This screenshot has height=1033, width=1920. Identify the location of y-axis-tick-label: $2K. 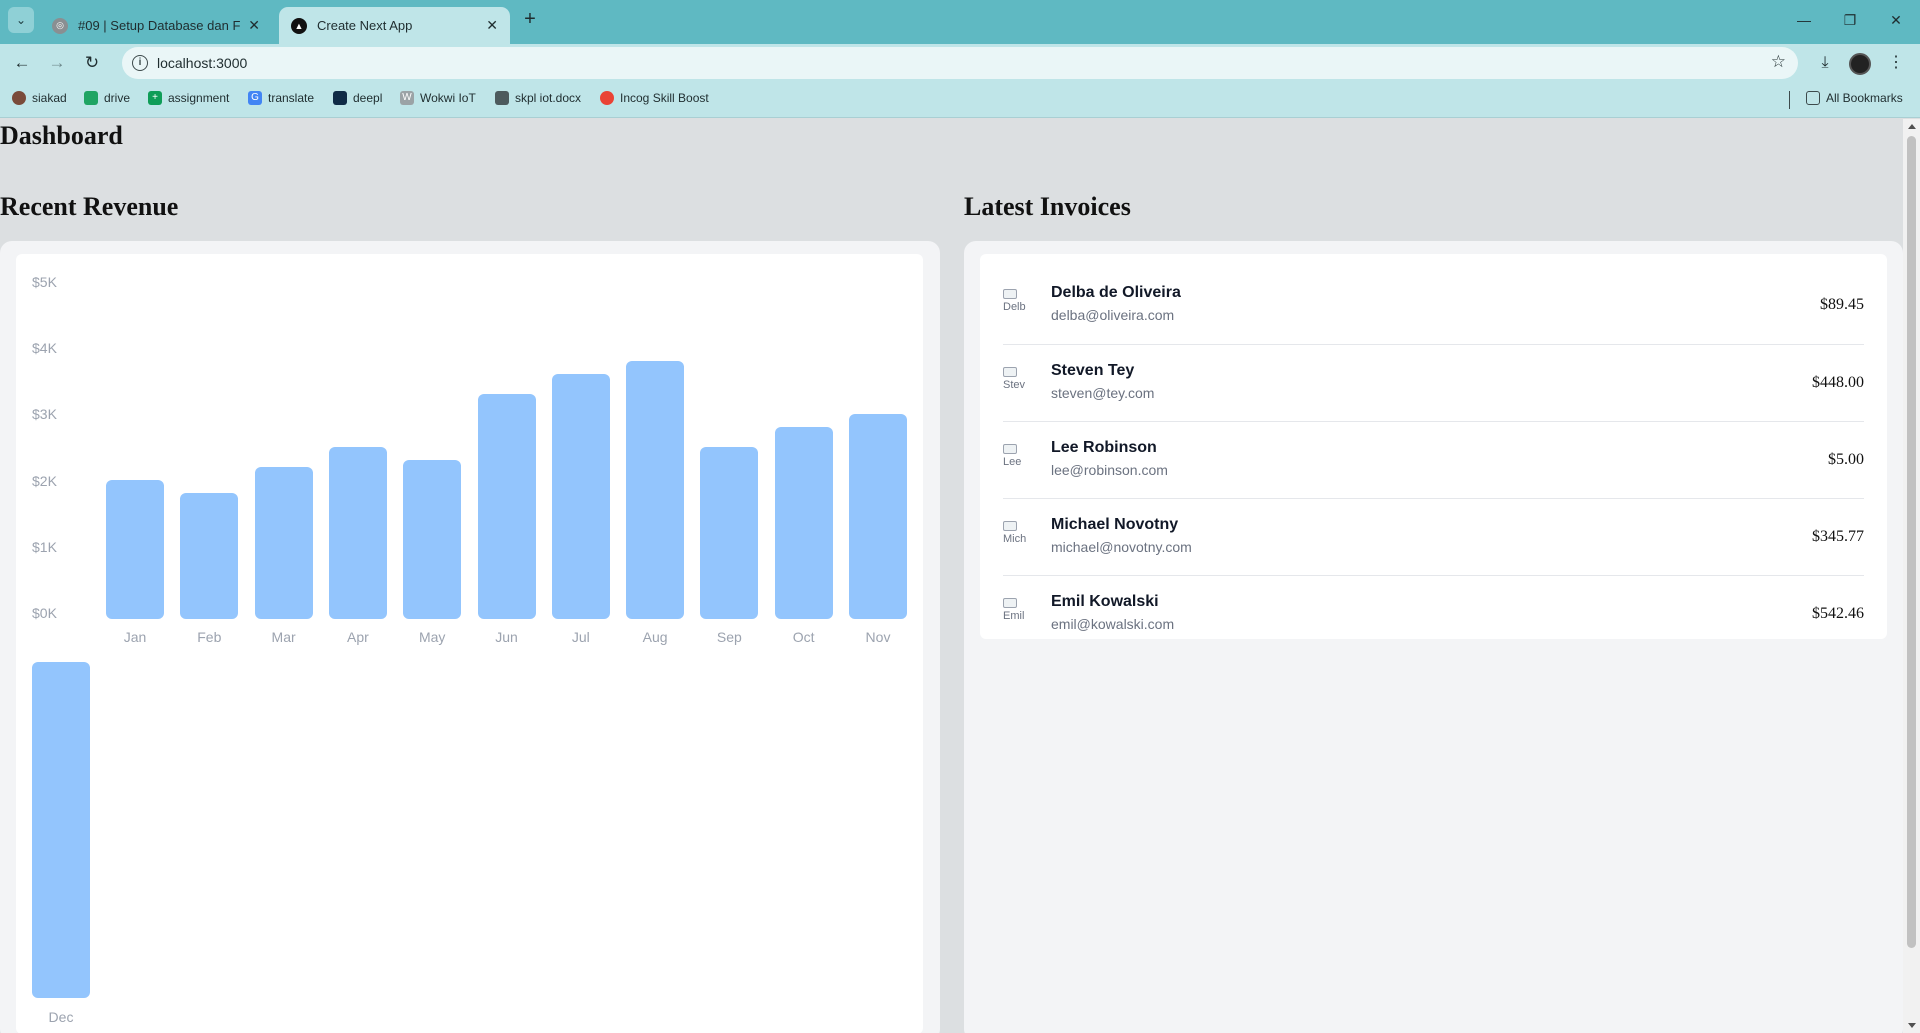
(44, 480).